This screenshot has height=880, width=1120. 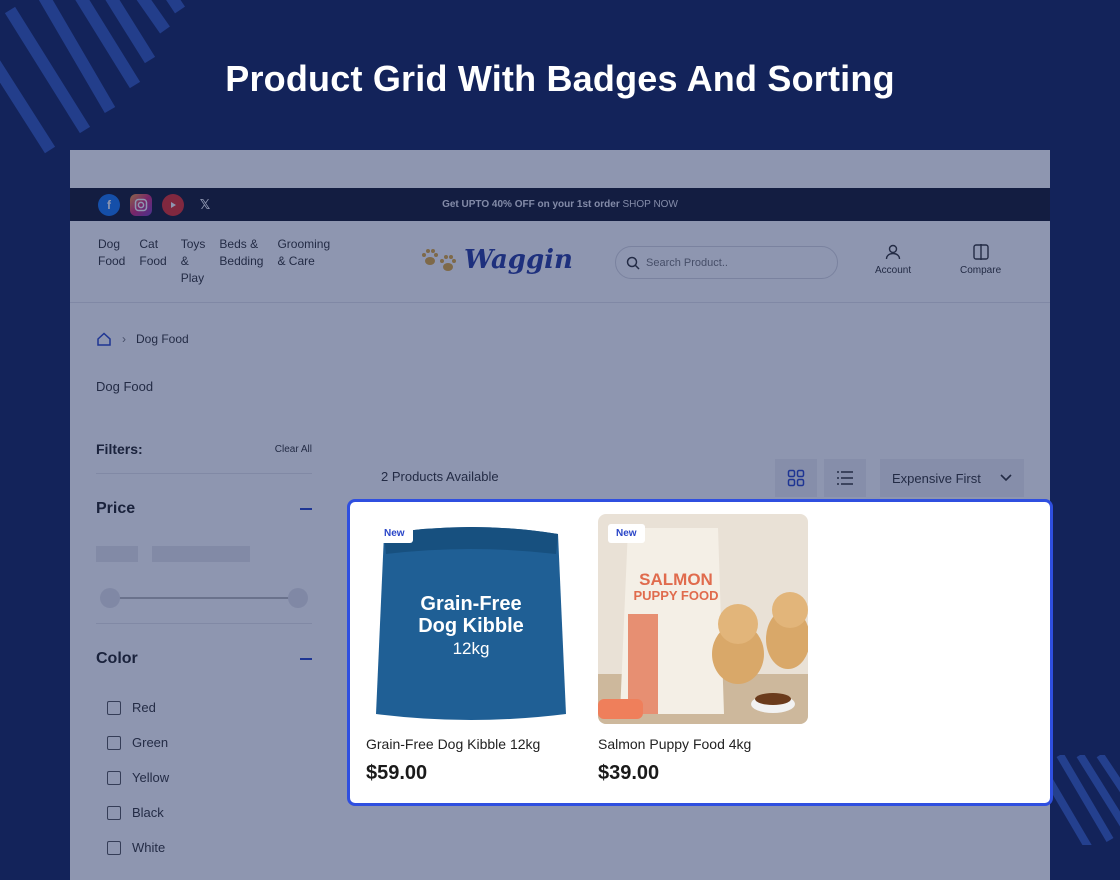 What do you see at coordinates (110, 598) in the screenshot?
I see `slider-min-handle` at bounding box center [110, 598].